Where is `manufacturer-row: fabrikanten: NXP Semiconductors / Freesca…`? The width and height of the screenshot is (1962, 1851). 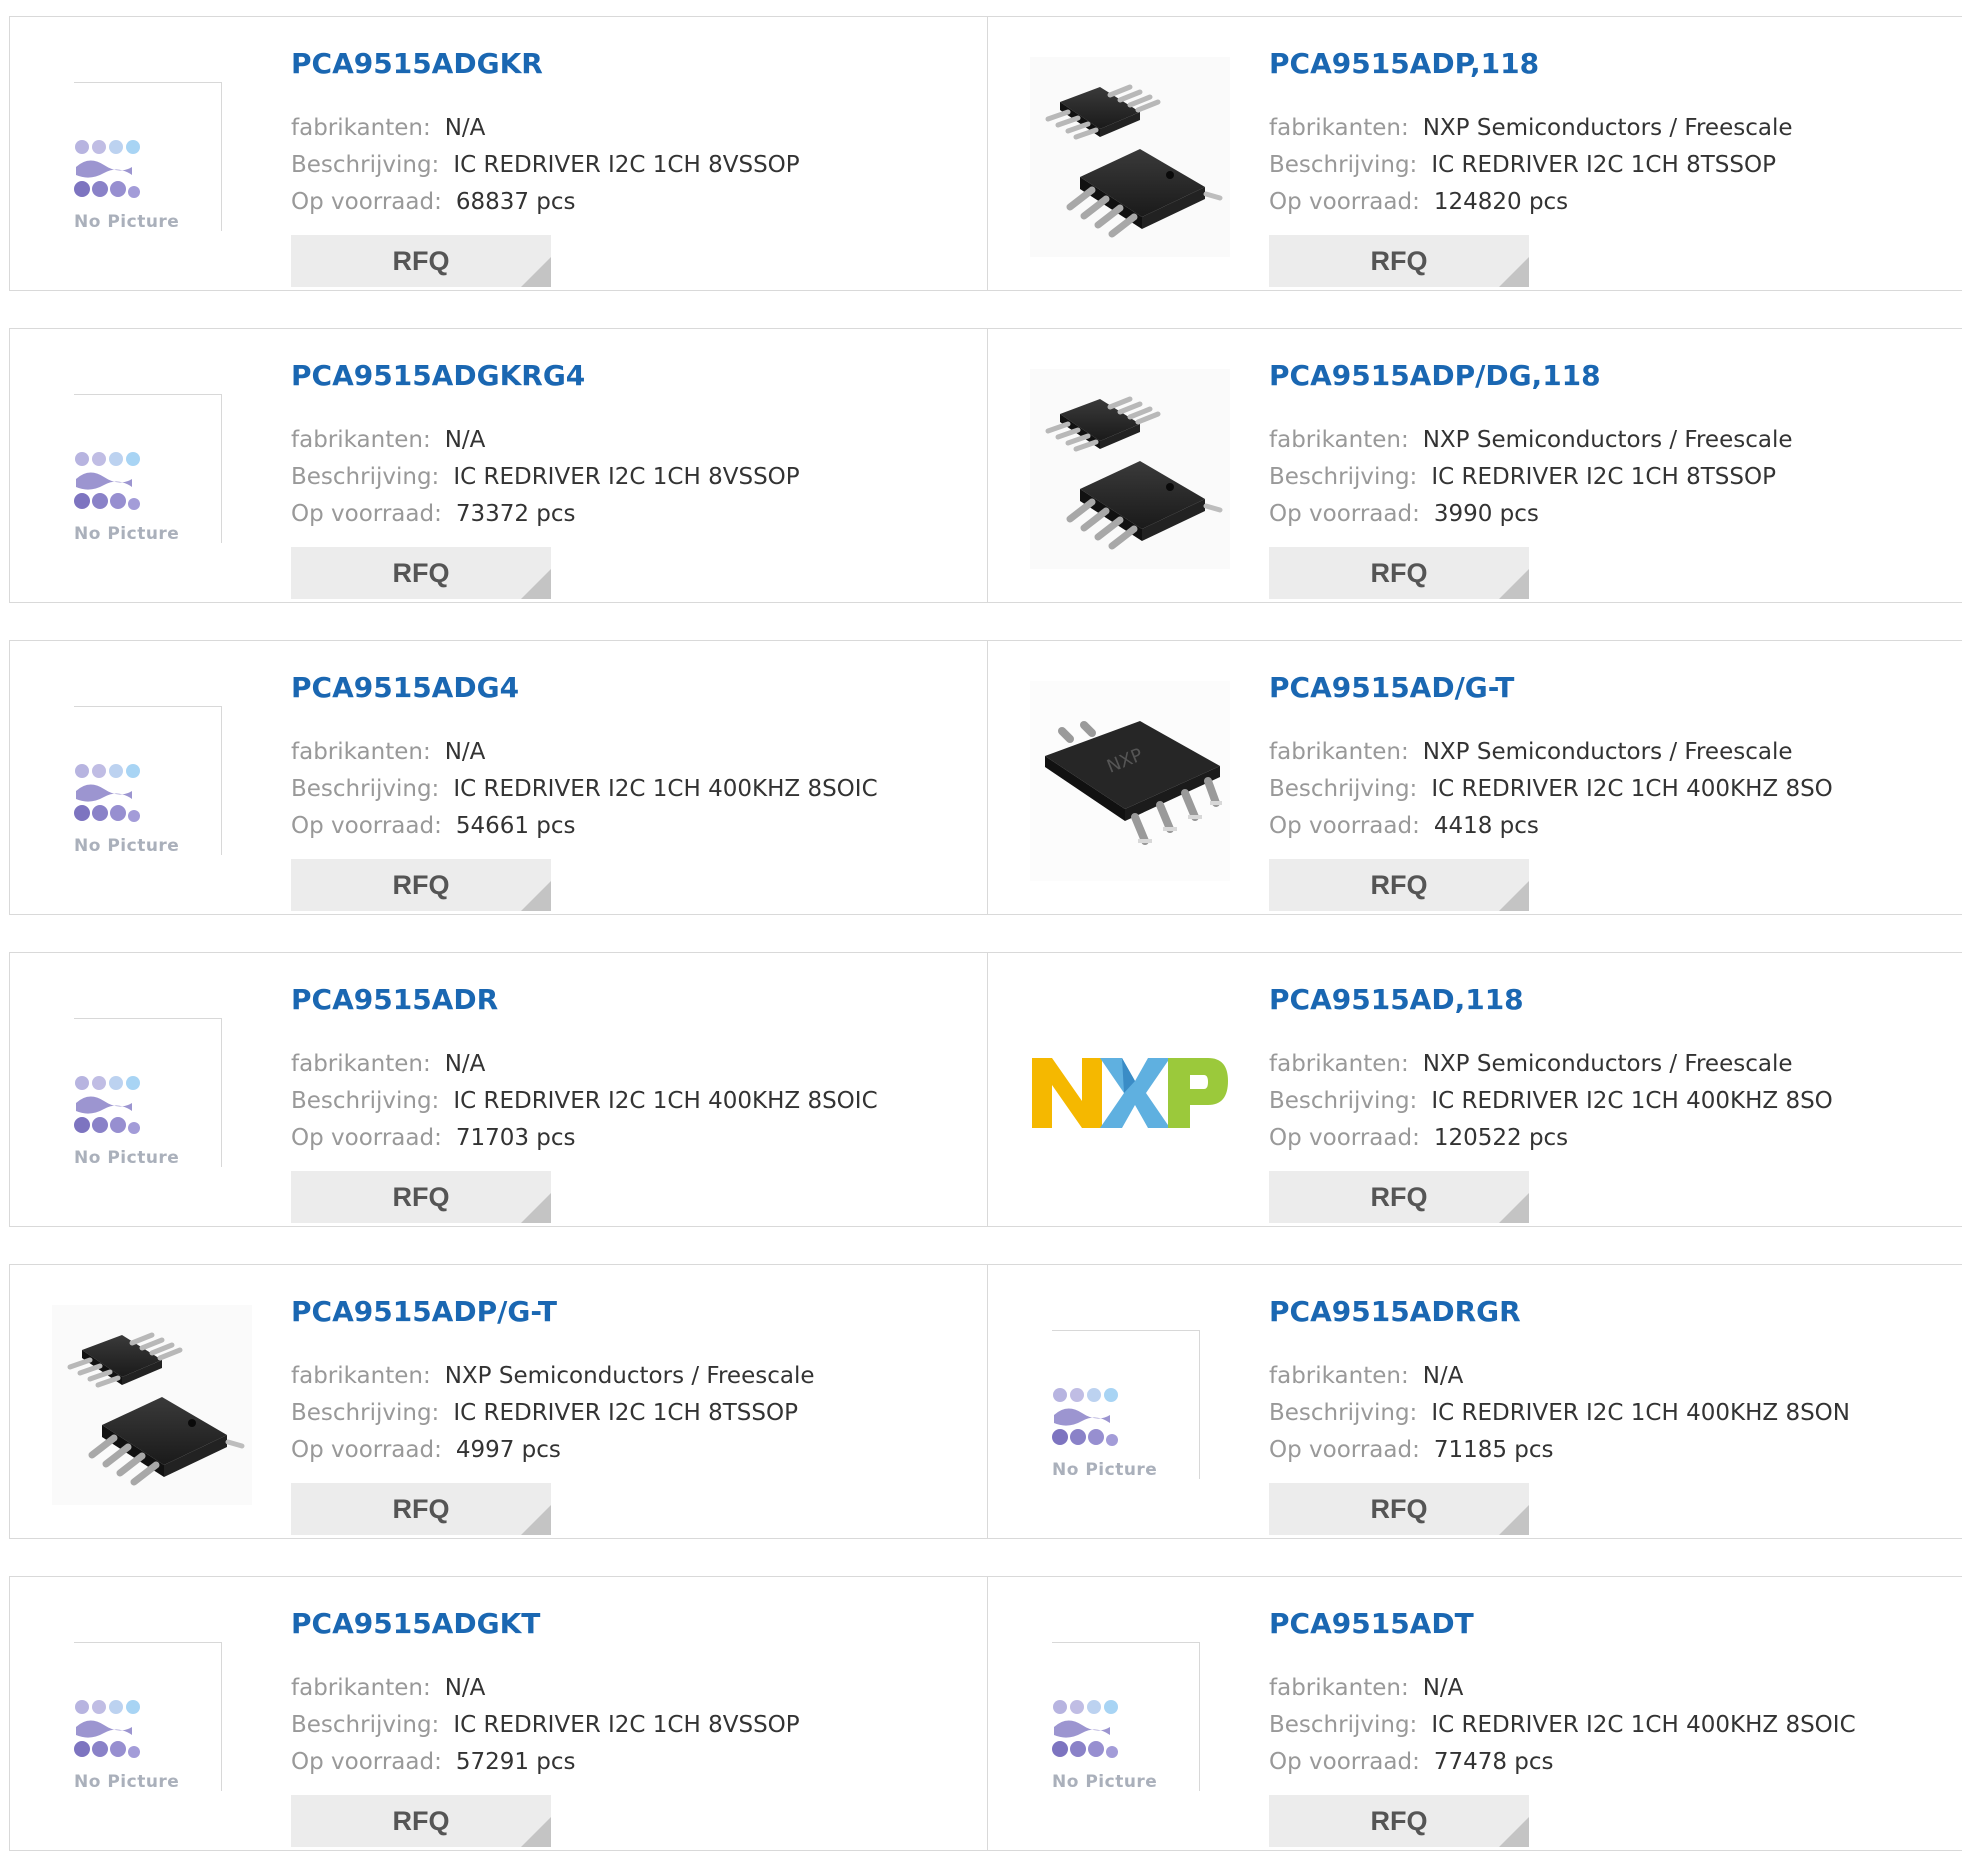 manufacturer-row: fabrikanten: NXP Semiconductors / Freesca… is located at coordinates (1531, 752).